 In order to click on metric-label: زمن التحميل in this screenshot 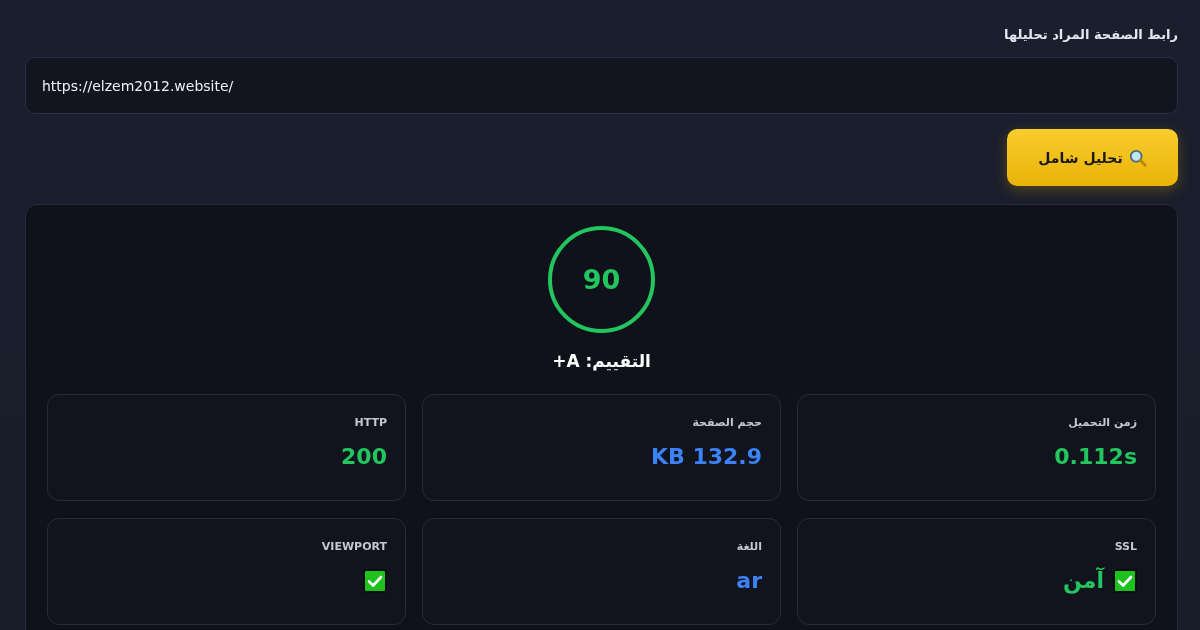, I will do `click(1102, 423)`.